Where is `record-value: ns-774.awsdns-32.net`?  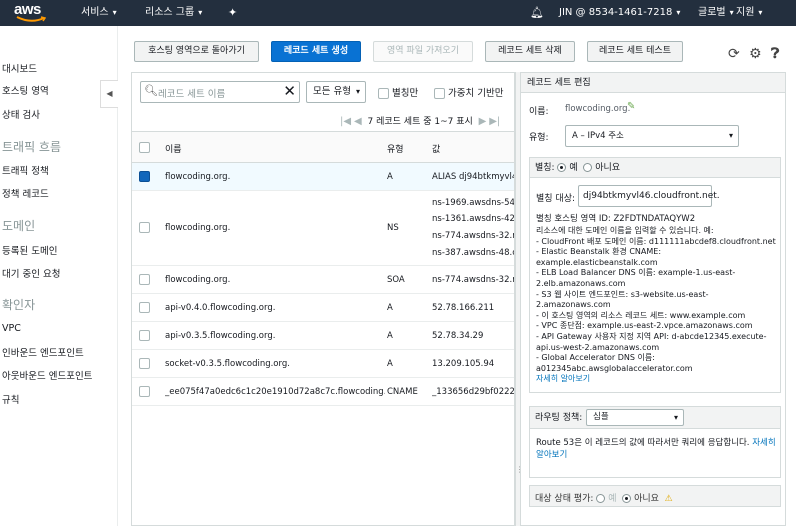 record-value: ns-774.awsdns-32.net is located at coordinates (473, 280).